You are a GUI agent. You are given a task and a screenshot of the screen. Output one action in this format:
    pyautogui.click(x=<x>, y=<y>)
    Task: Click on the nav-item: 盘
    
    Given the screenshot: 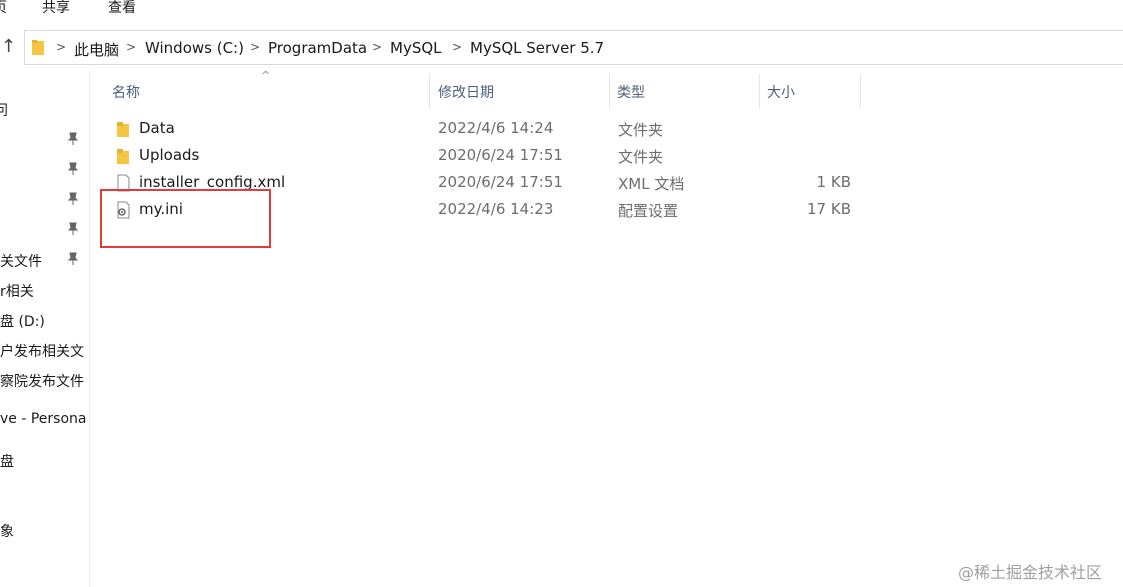 What is the action you would take?
    pyautogui.click(x=7, y=461)
    